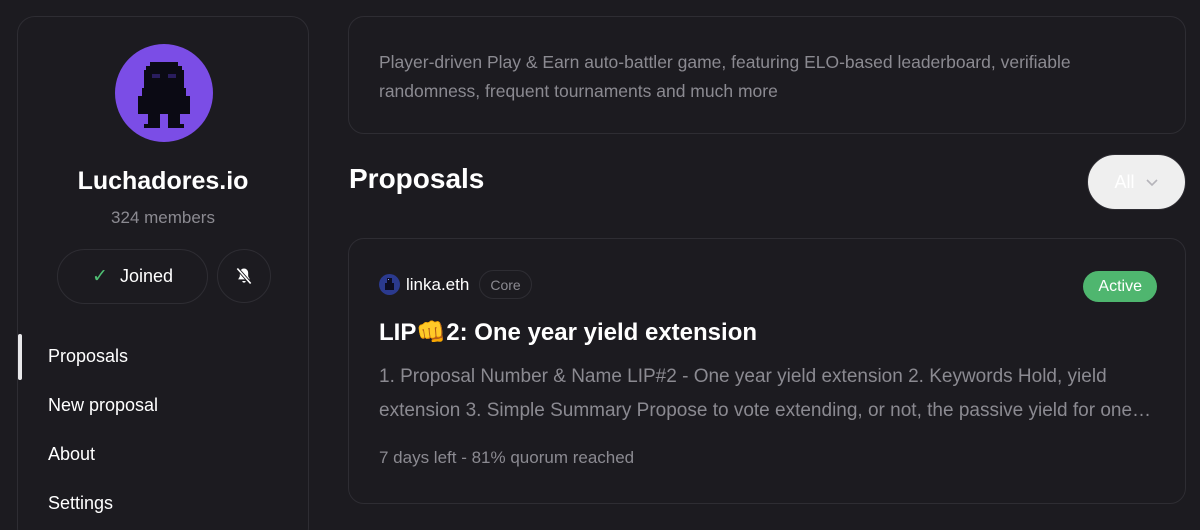 This screenshot has width=1200, height=530. What do you see at coordinates (163, 405) in the screenshot?
I see `nav-item-new-proposal: New proposal` at bounding box center [163, 405].